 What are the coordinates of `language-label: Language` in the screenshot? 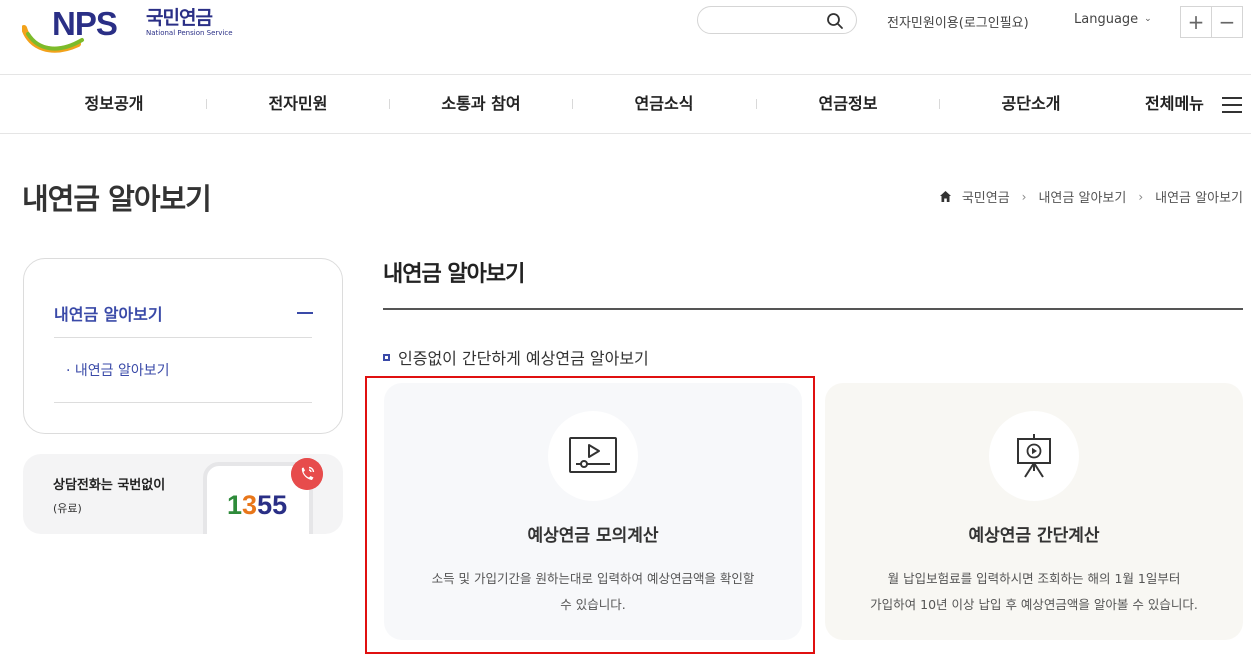 It's located at (1106, 19).